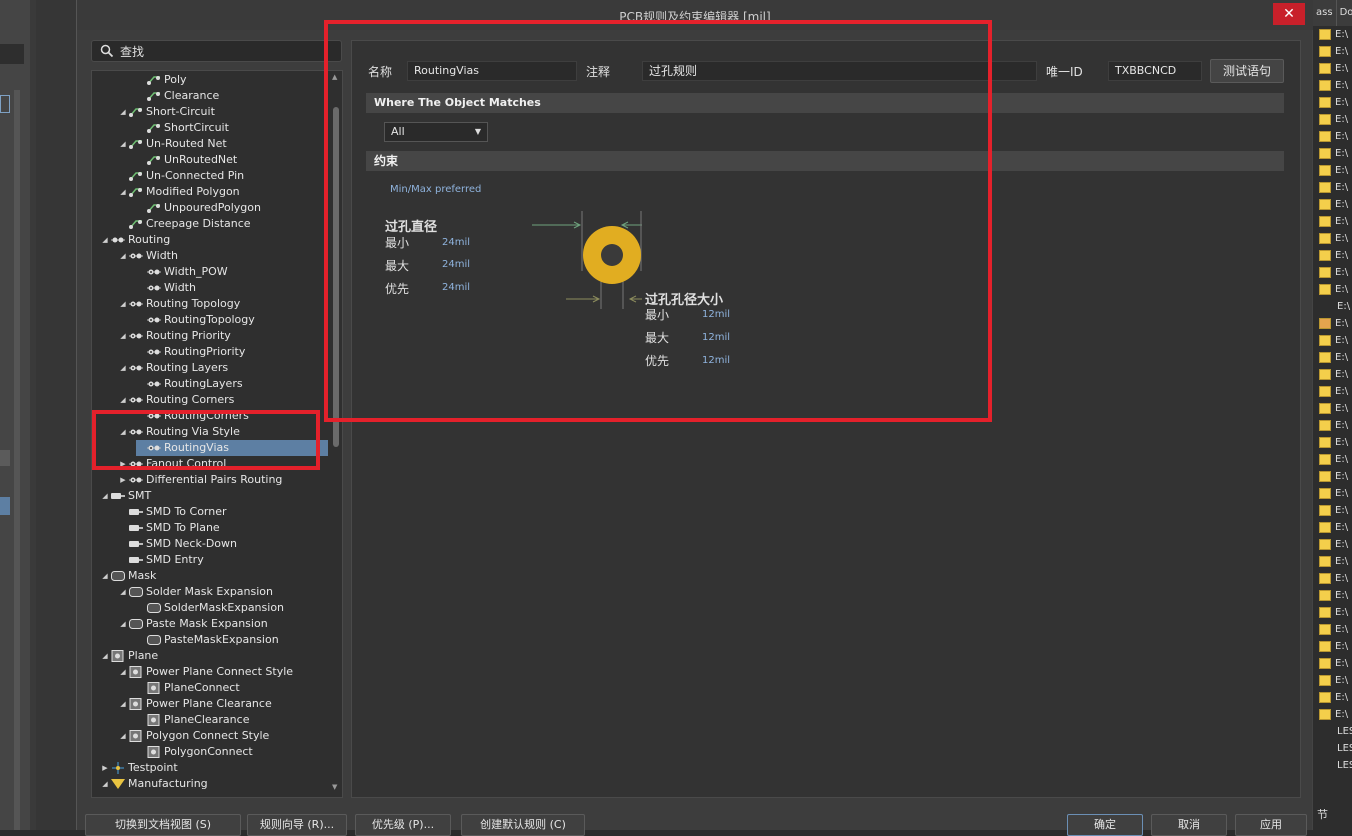  Describe the element at coordinates (195, 320) in the screenshot. I see `tree-item: RoutingTopology` at that location.